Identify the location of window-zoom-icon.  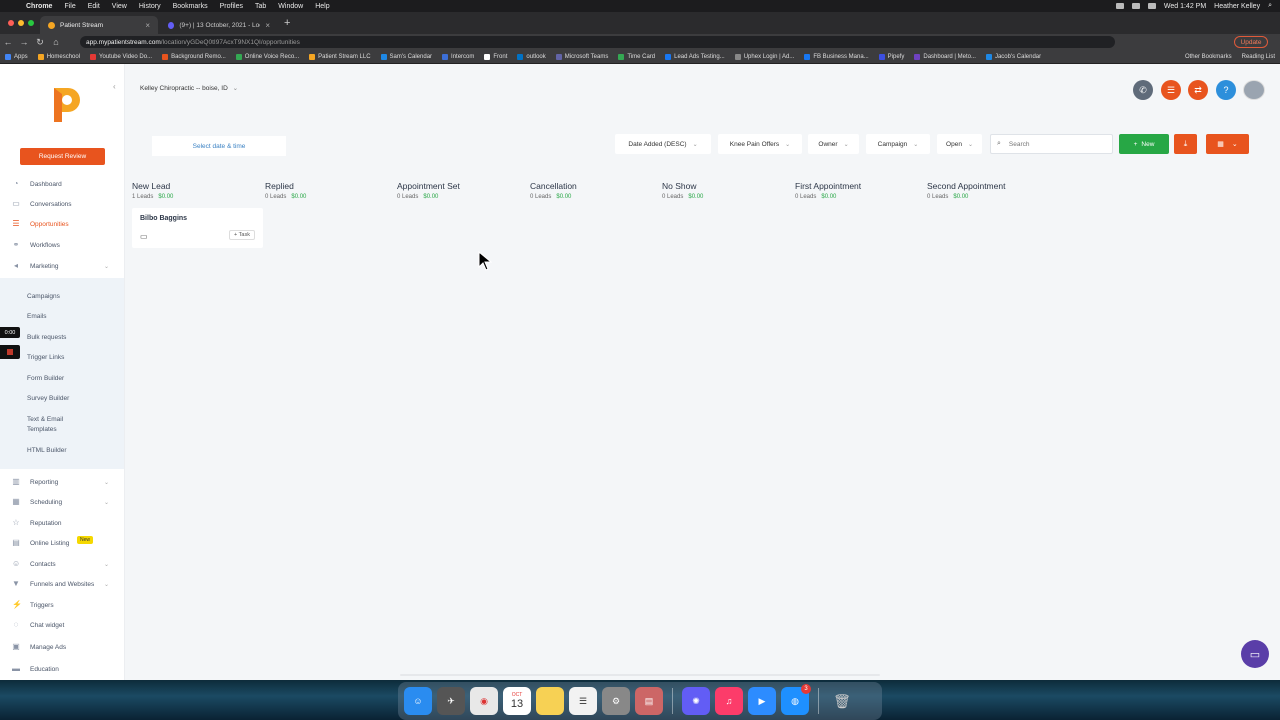
(31, 23).